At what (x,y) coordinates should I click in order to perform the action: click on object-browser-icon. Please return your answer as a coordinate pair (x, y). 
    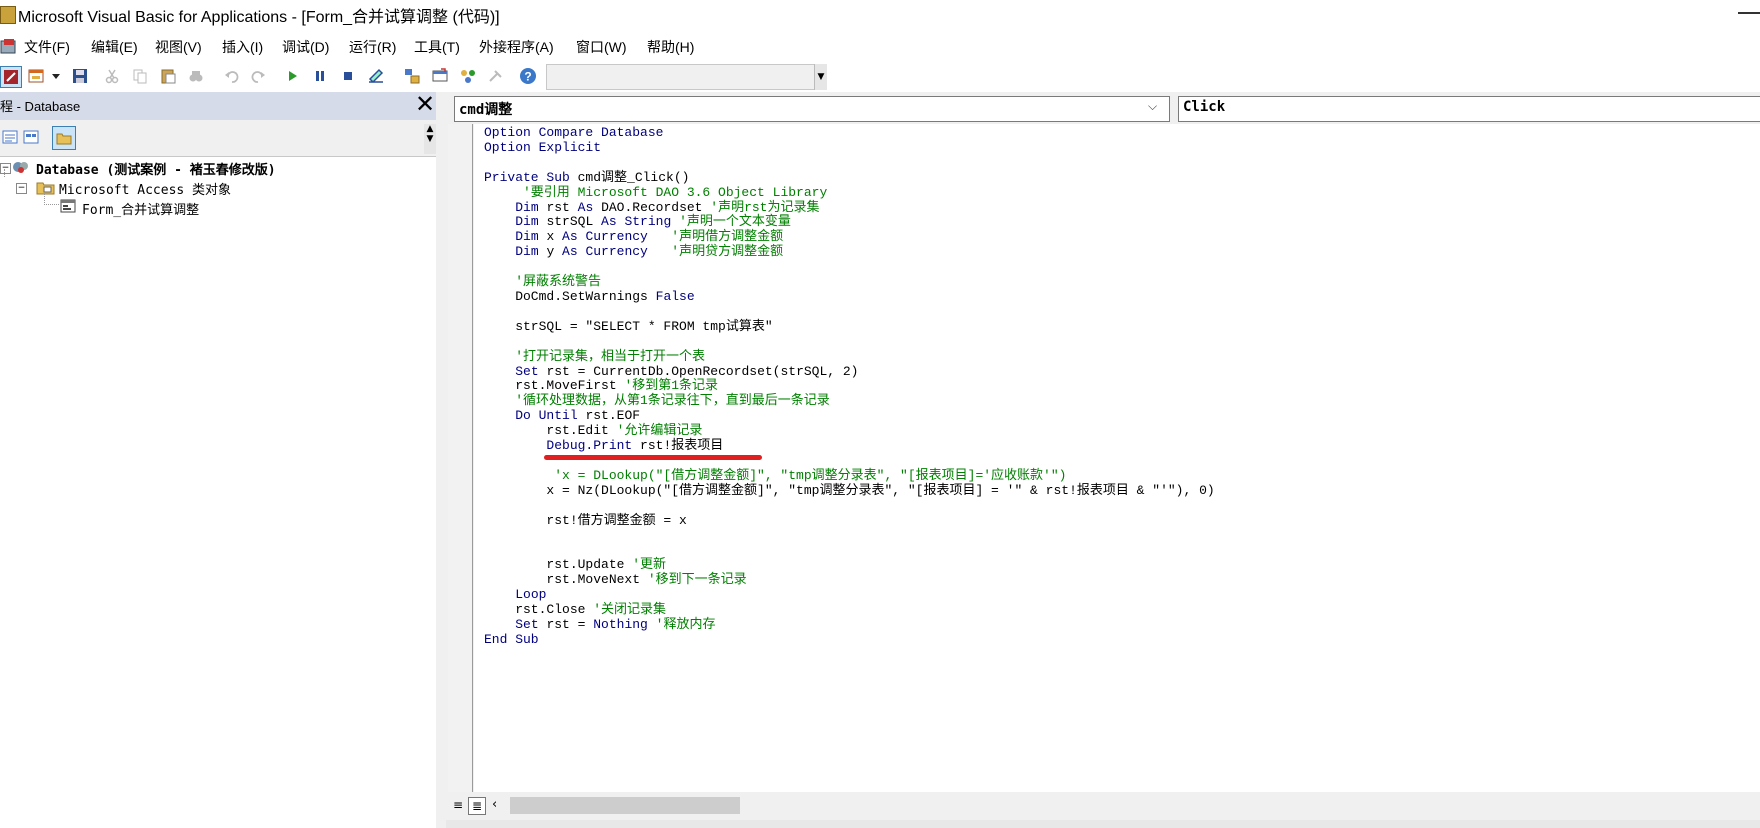
    Looking at the image, I should click on (468, 76).